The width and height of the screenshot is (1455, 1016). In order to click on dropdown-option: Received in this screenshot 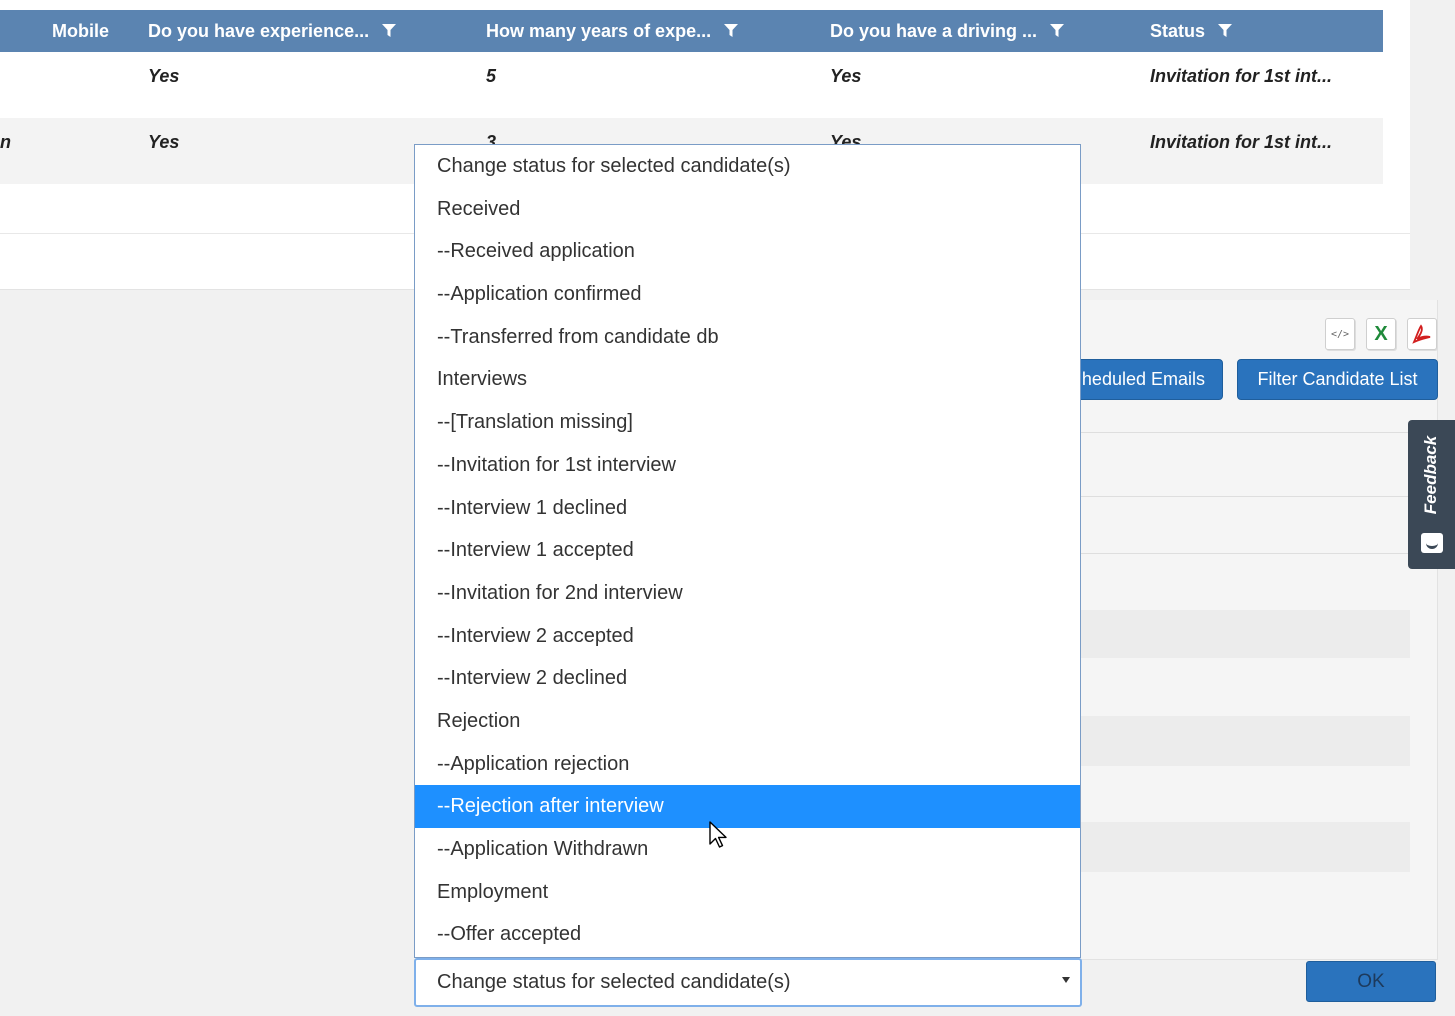, I will do `click(747, 209)`.